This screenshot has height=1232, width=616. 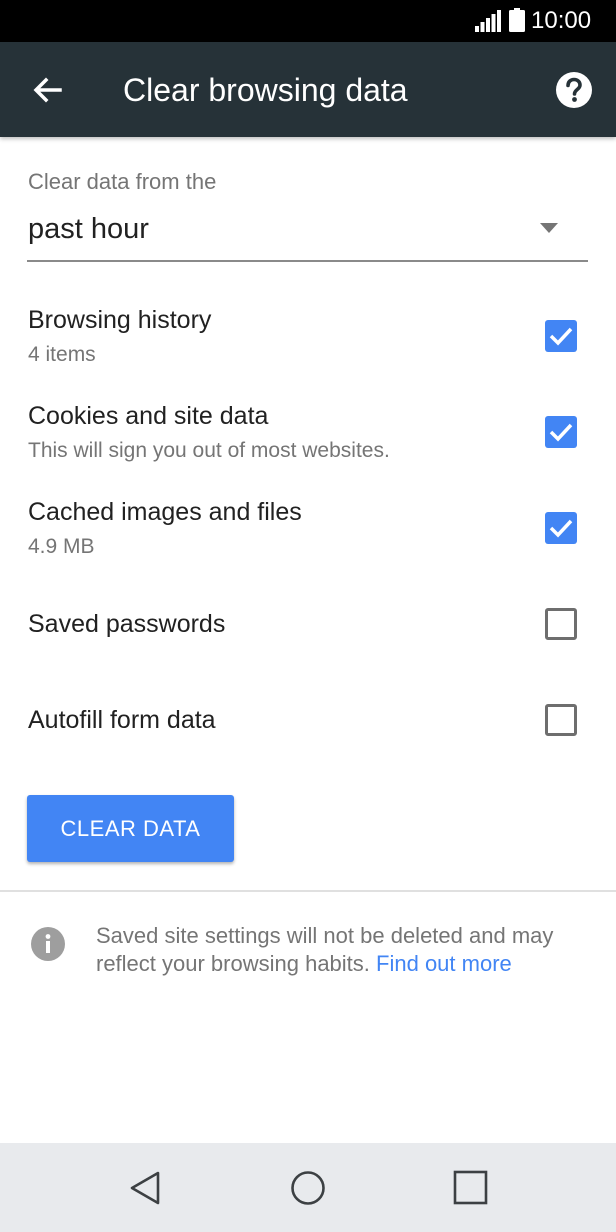 I want to click on option-title: Cached images and files, so click(x=165, y=512).